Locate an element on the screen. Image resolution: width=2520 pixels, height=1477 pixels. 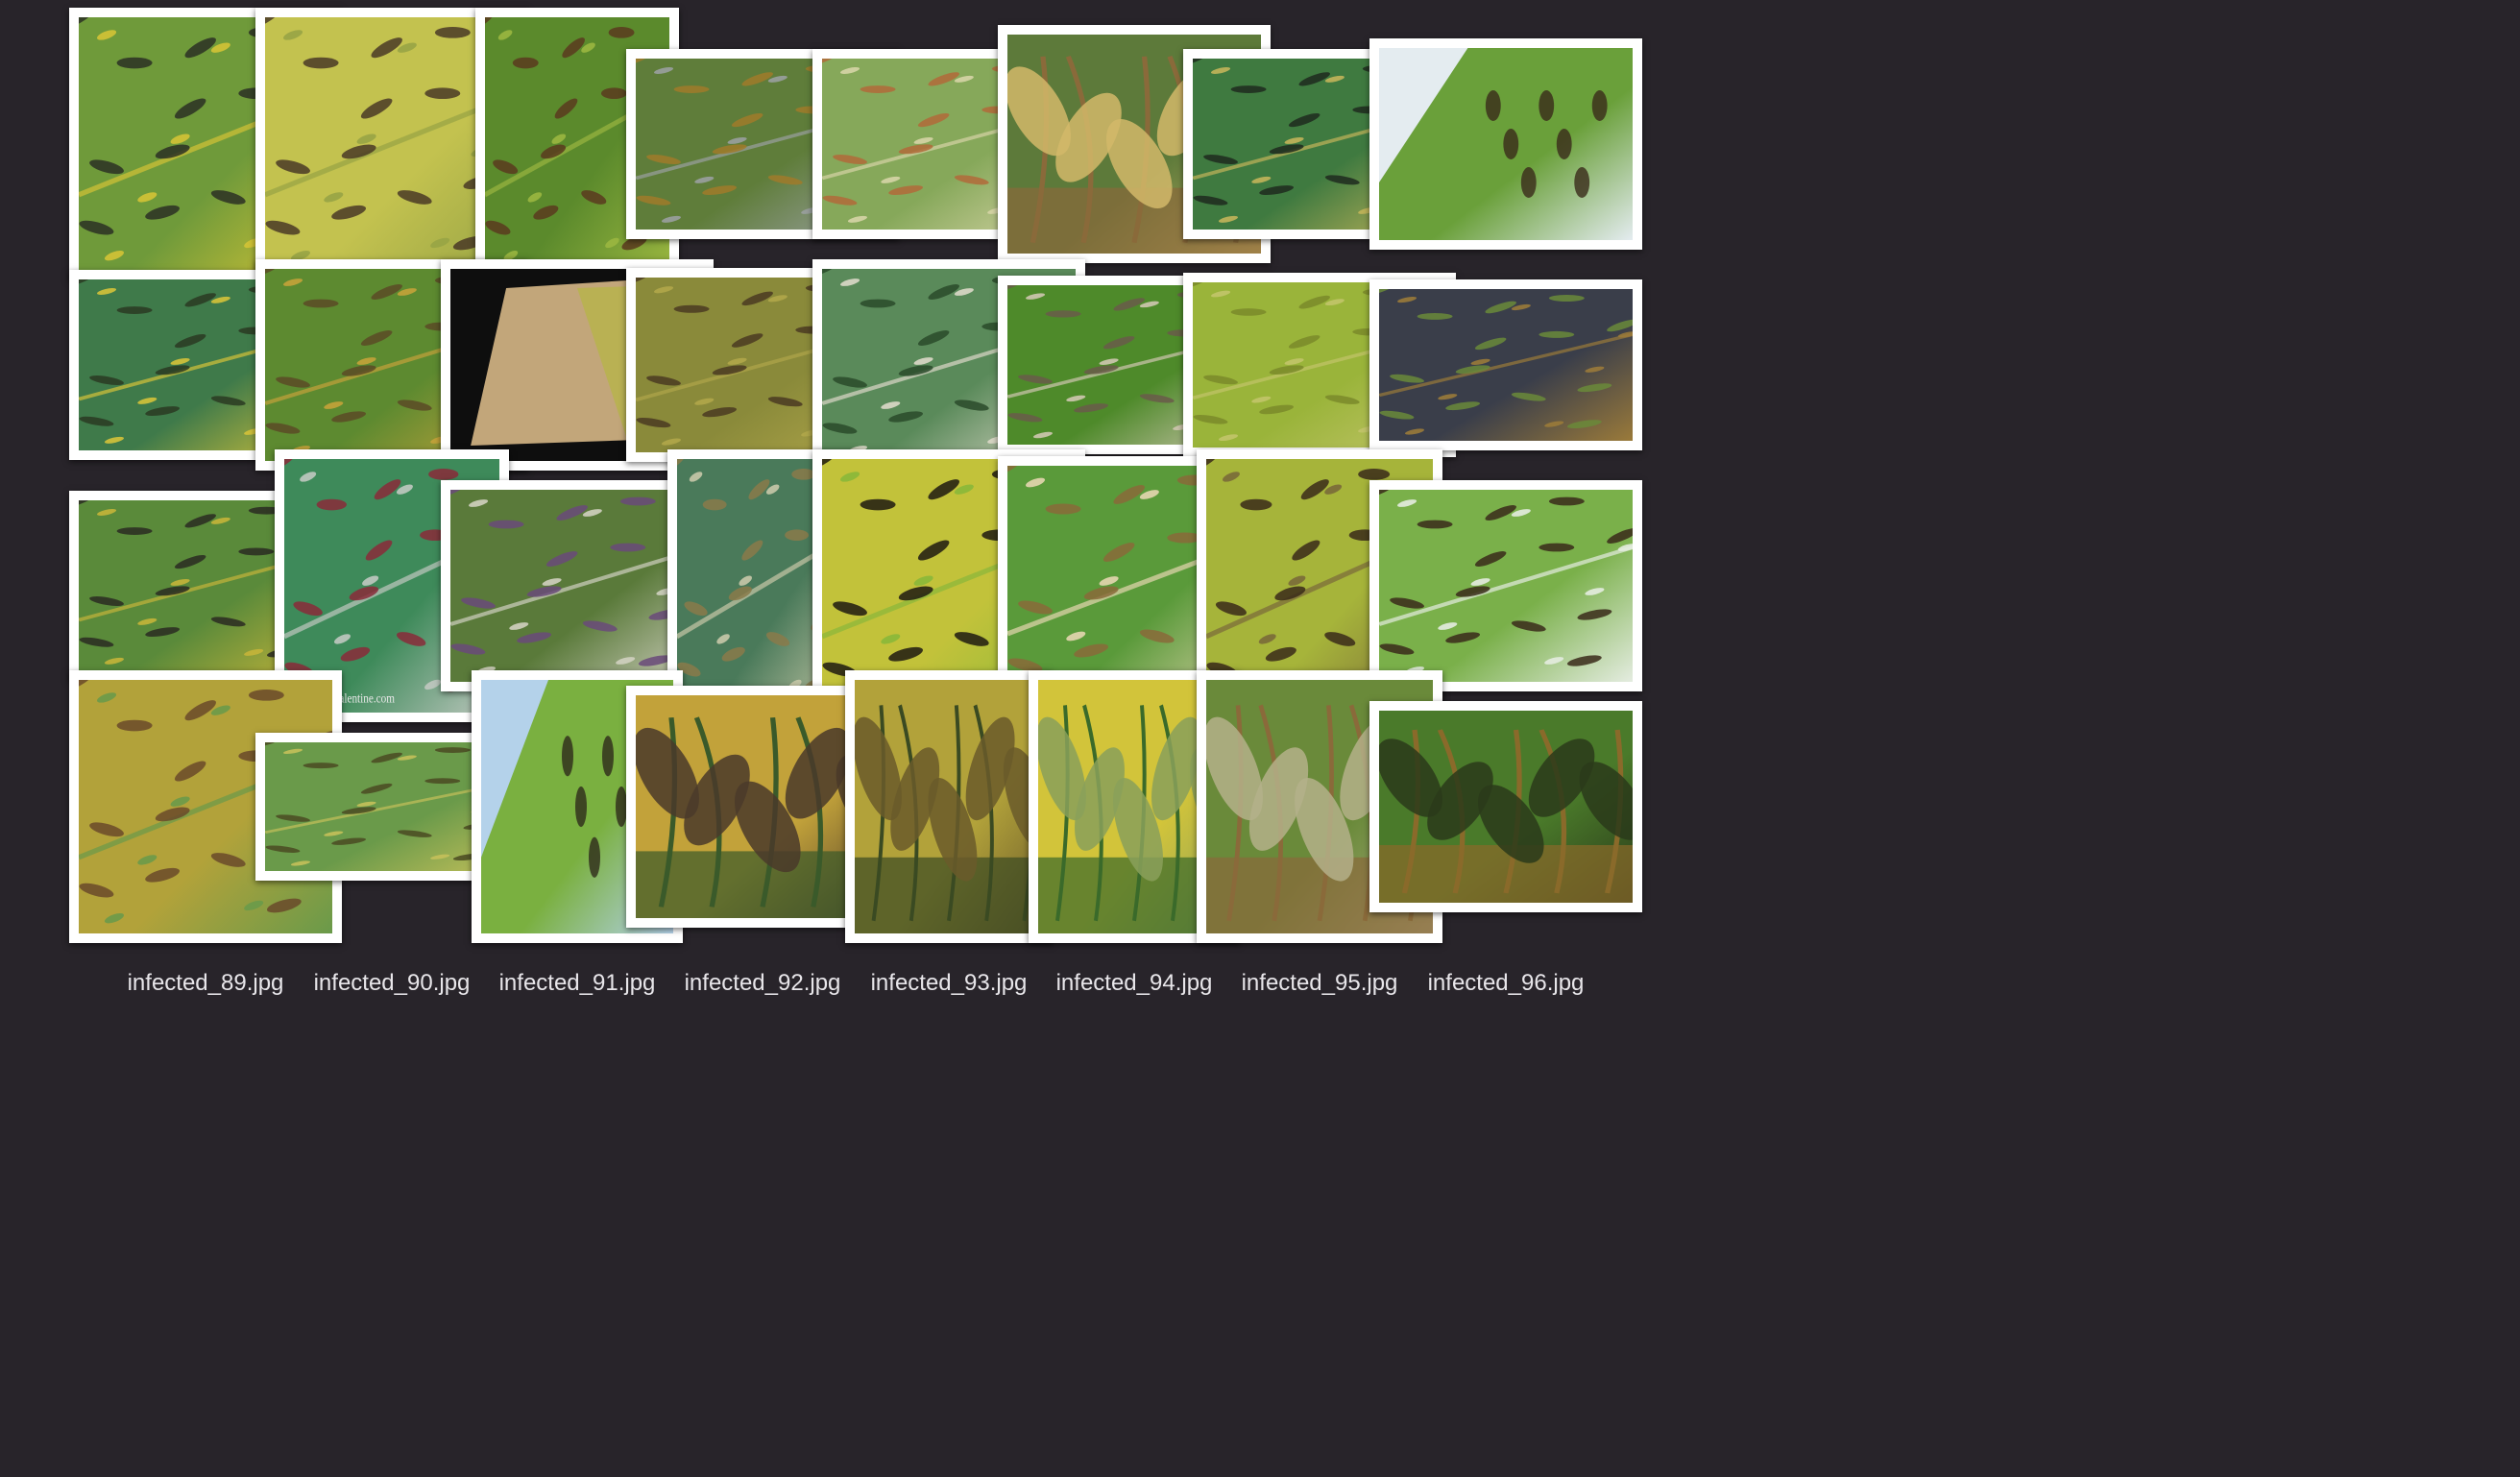
file-name-label: infected_96.jpg is located at coordinates (1506, 983).